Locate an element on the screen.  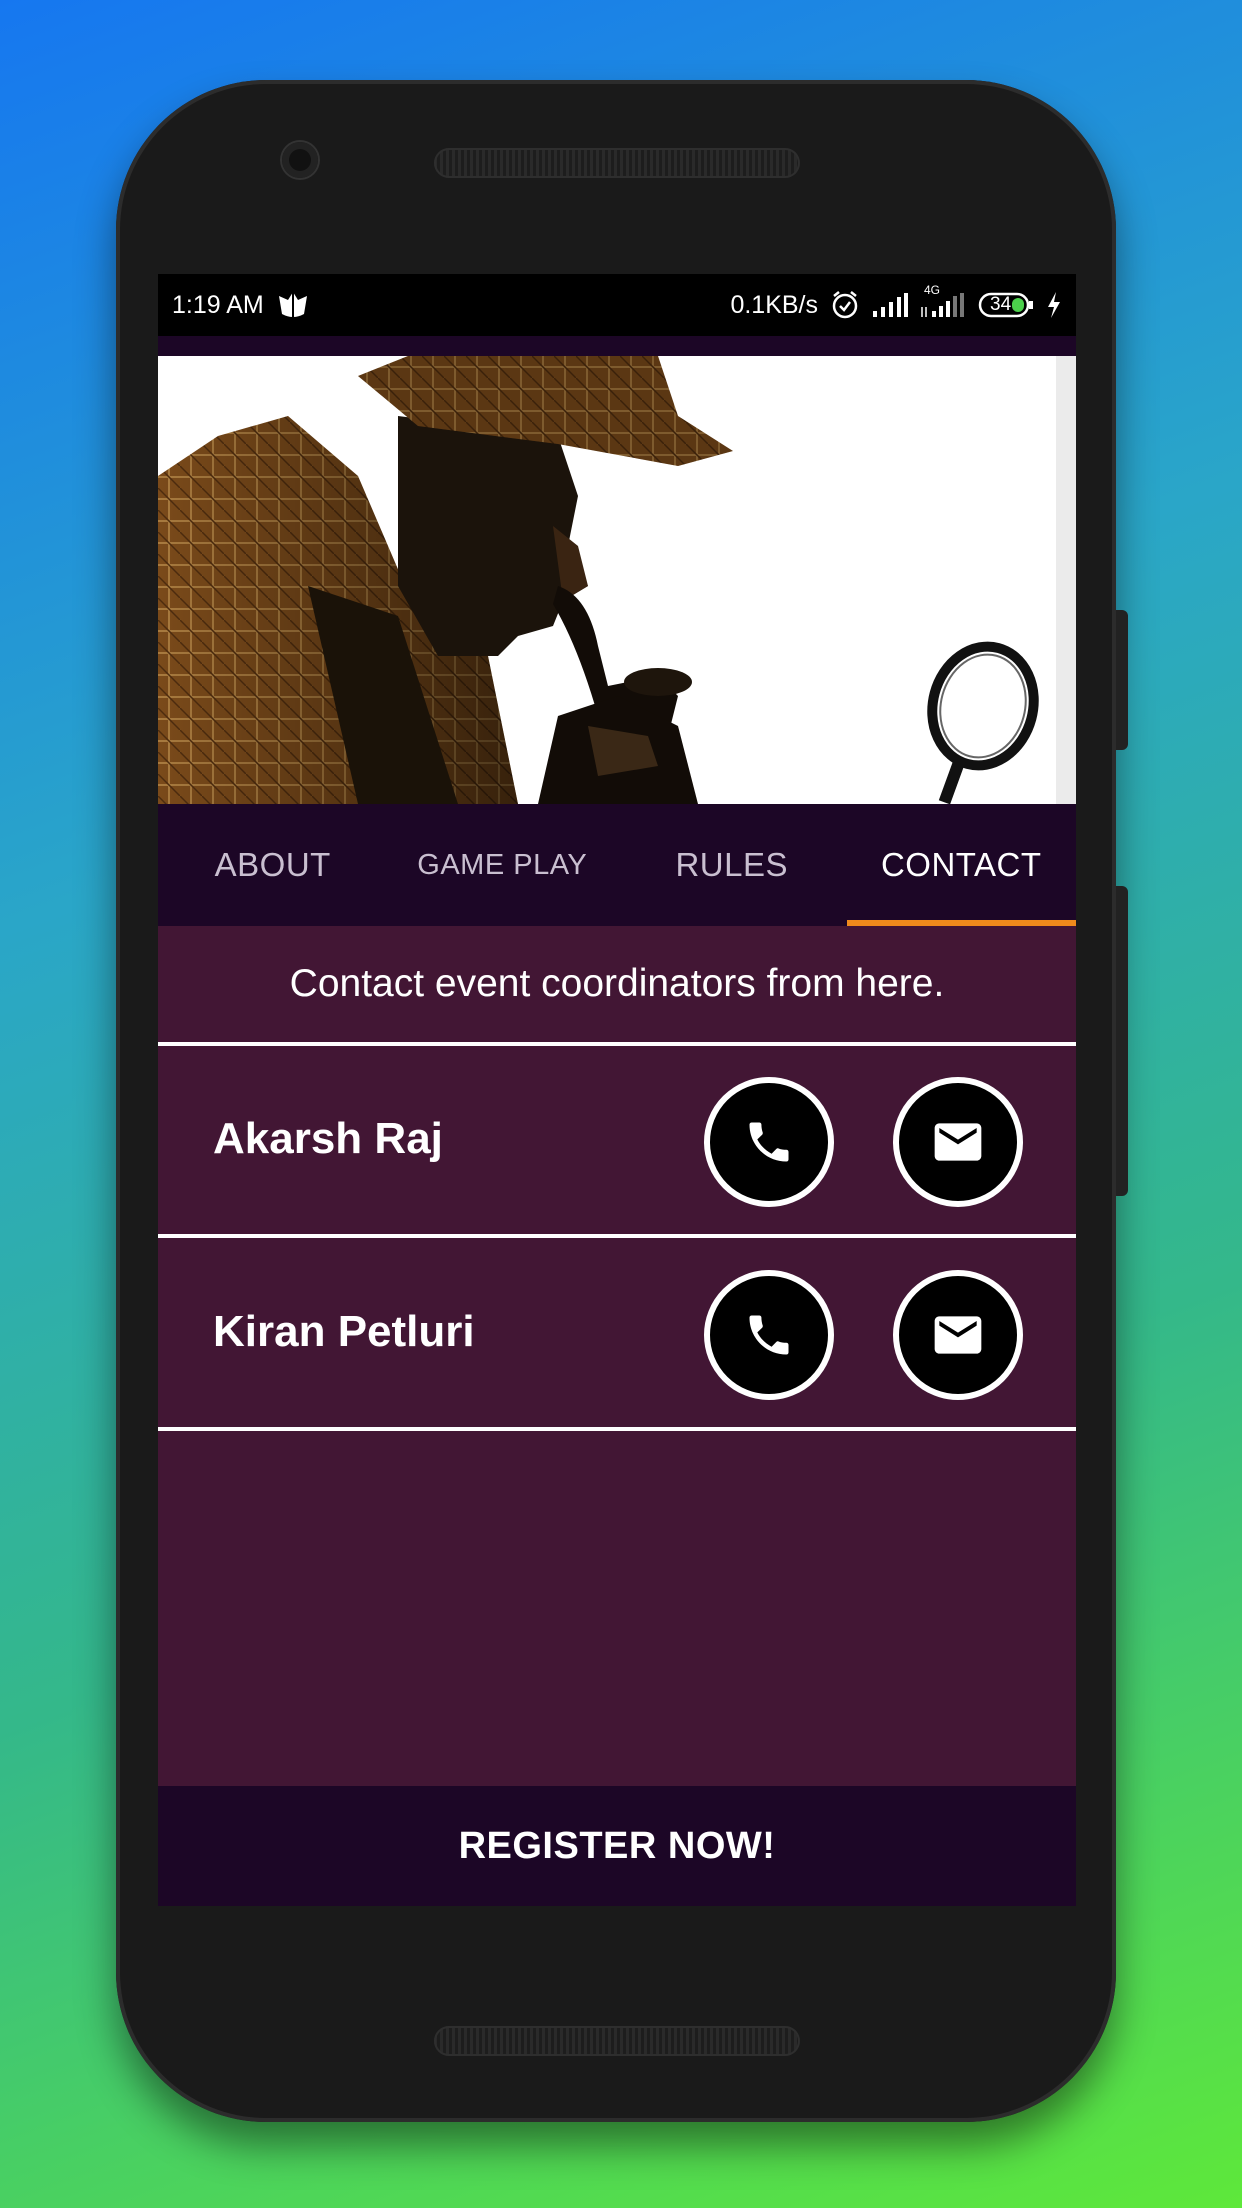
status-bar: 1:19 AM 0.1KB/s 4G 34 is located at coordinates (617, 305).